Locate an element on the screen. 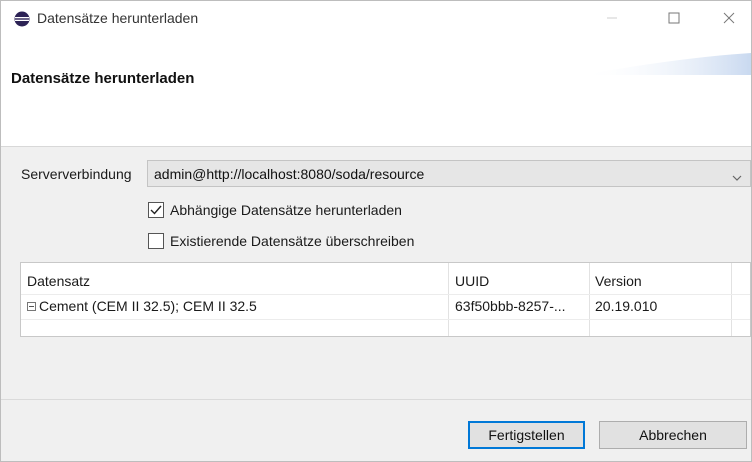 The height and width of the screenshot is (462, 752). close-icon is located at coordinates (729, 18).